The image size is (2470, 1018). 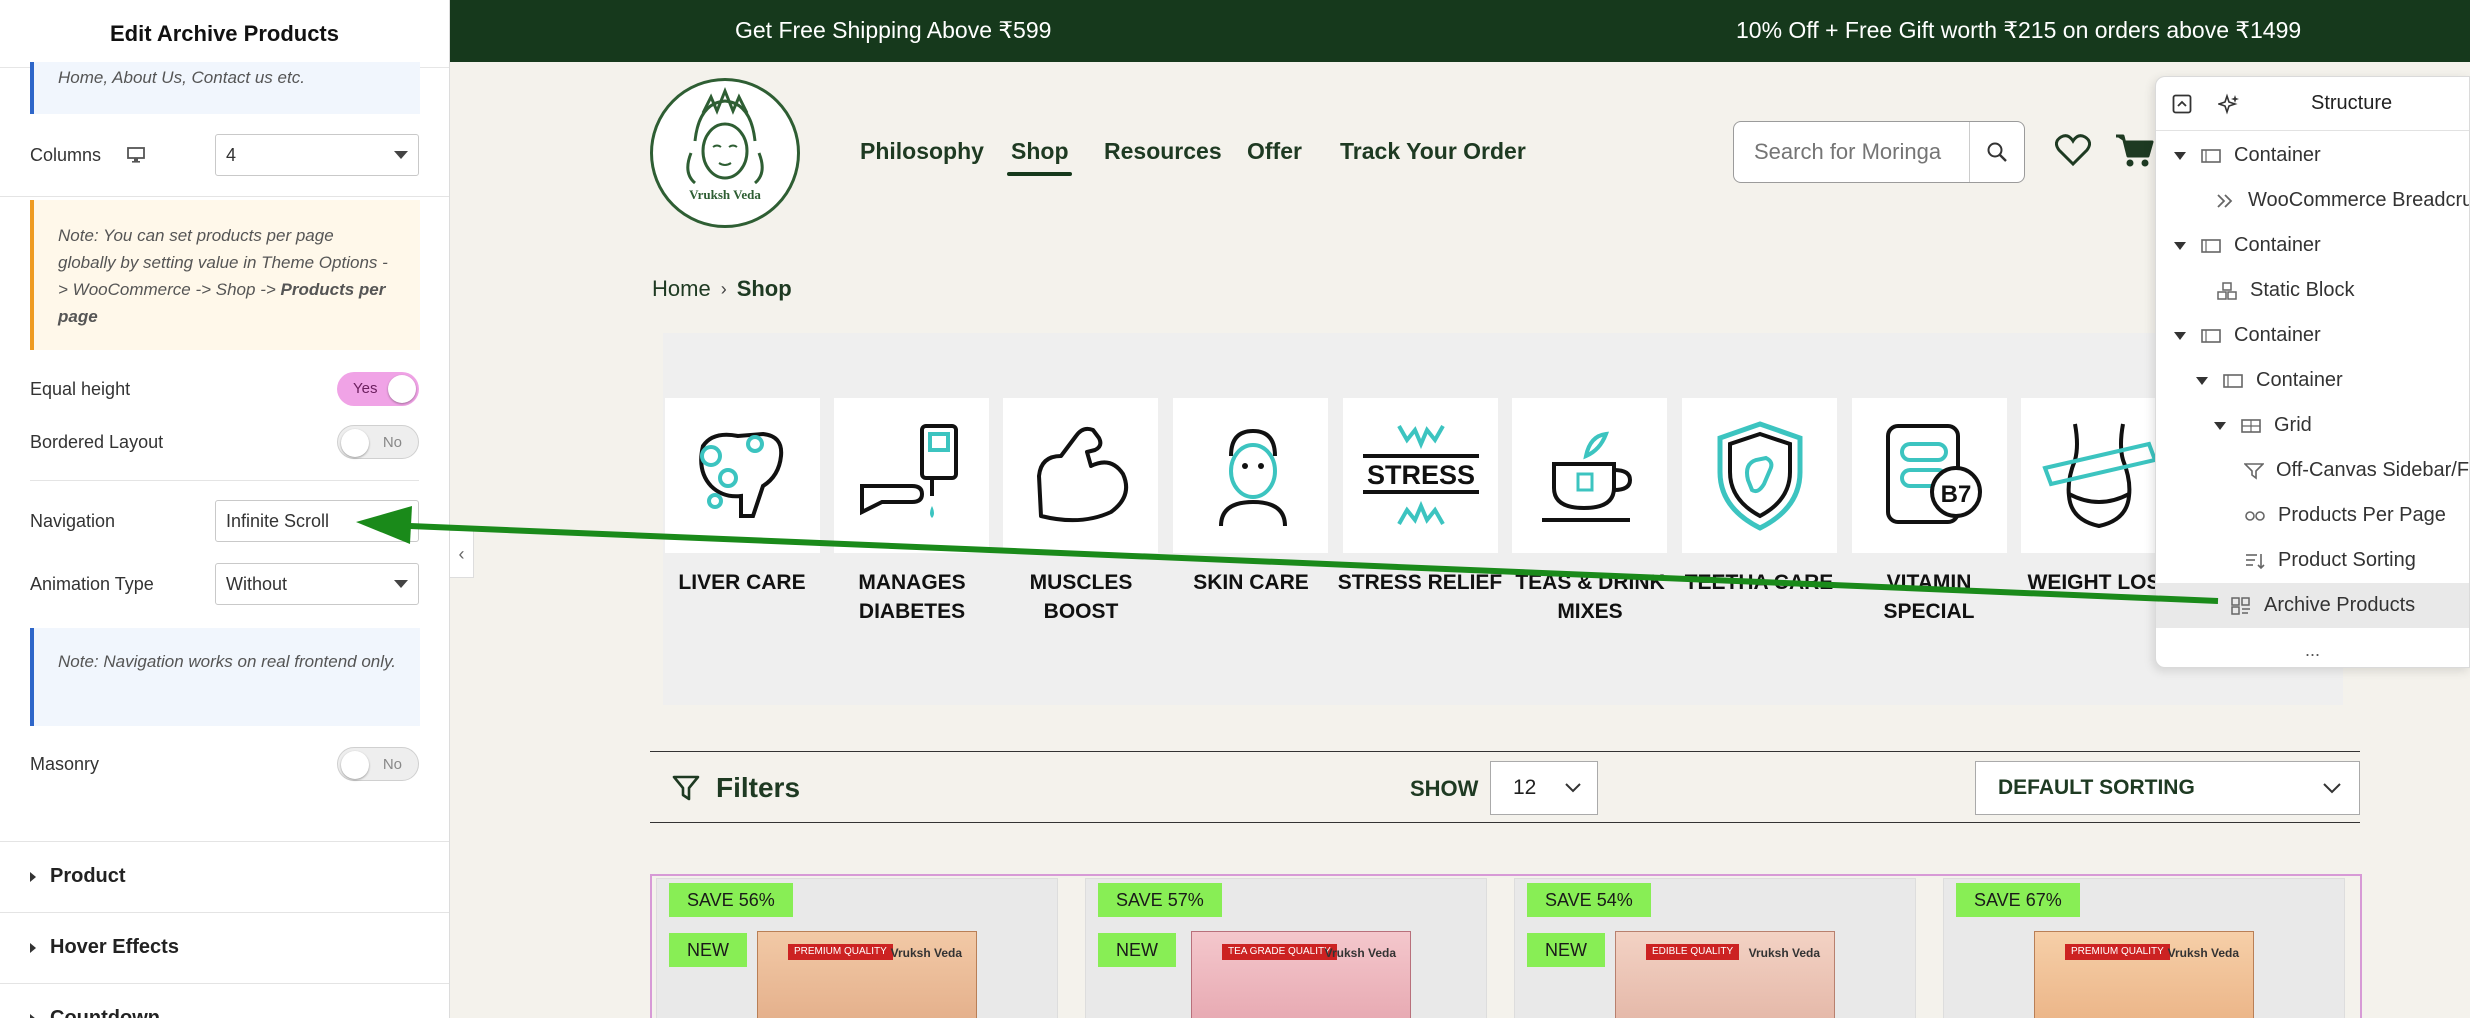 I want to click on category-stress-relief: STRESS, so click(x=1420, y=475).